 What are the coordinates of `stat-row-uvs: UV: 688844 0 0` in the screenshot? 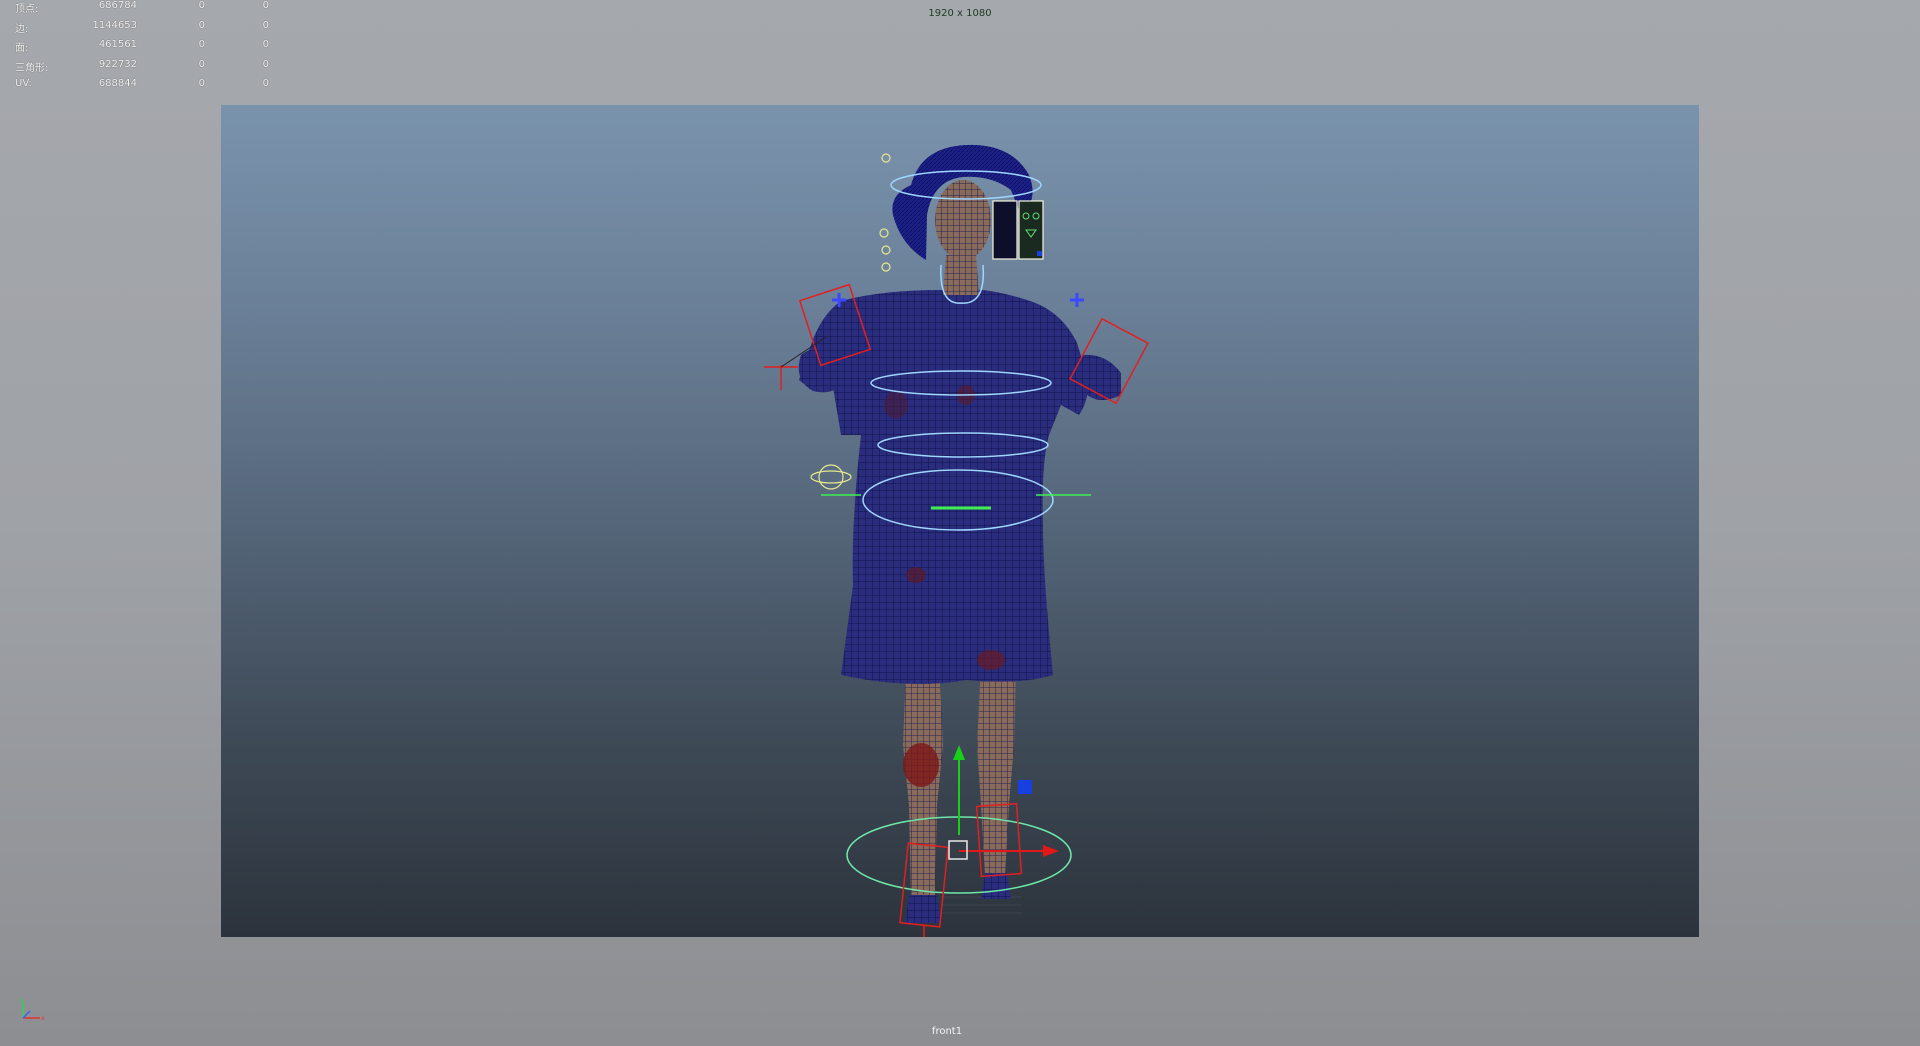 It's located at (145, 88).